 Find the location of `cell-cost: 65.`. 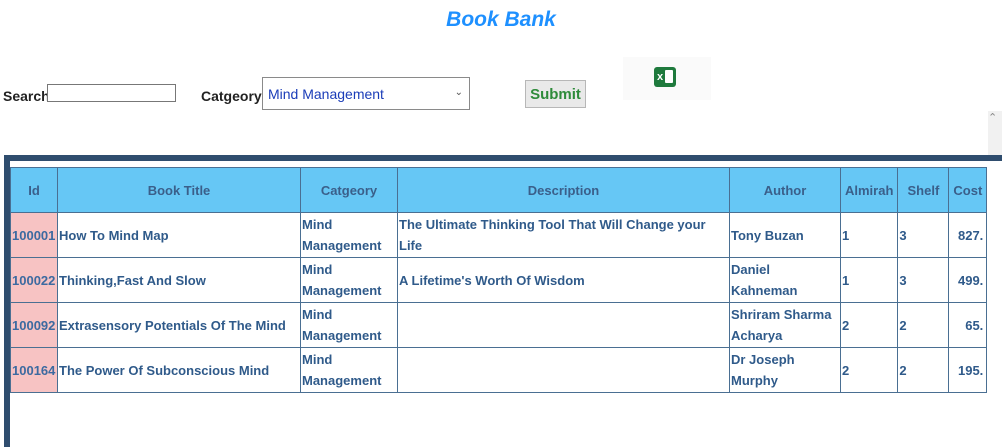

cell-cost: 65. is located at coordinates (968, 325).